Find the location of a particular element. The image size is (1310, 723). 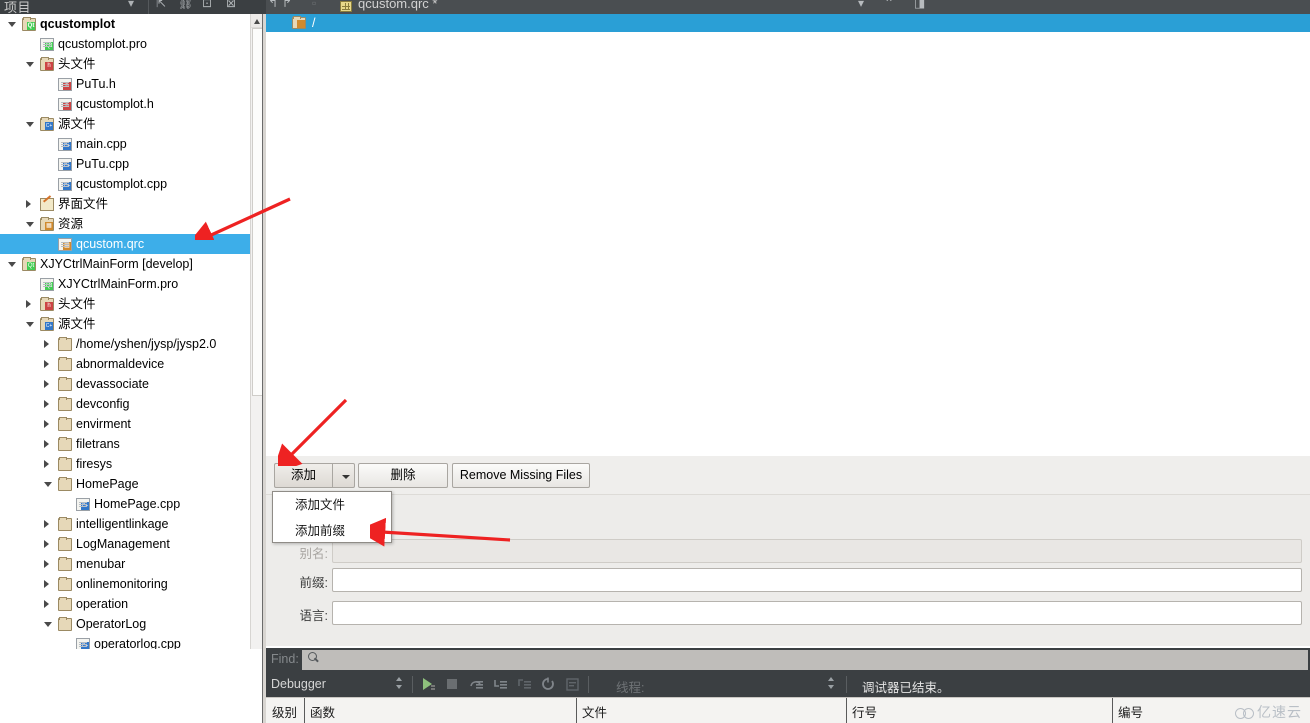

column-header-file: 文件 is located at coordinates (594, 711).